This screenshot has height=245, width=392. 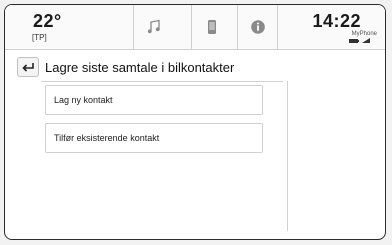 What do you see at coordinates (39, 37) in the screenshot?
I see `climate-mode-label: [TP]` at bounding box center [39, 37].